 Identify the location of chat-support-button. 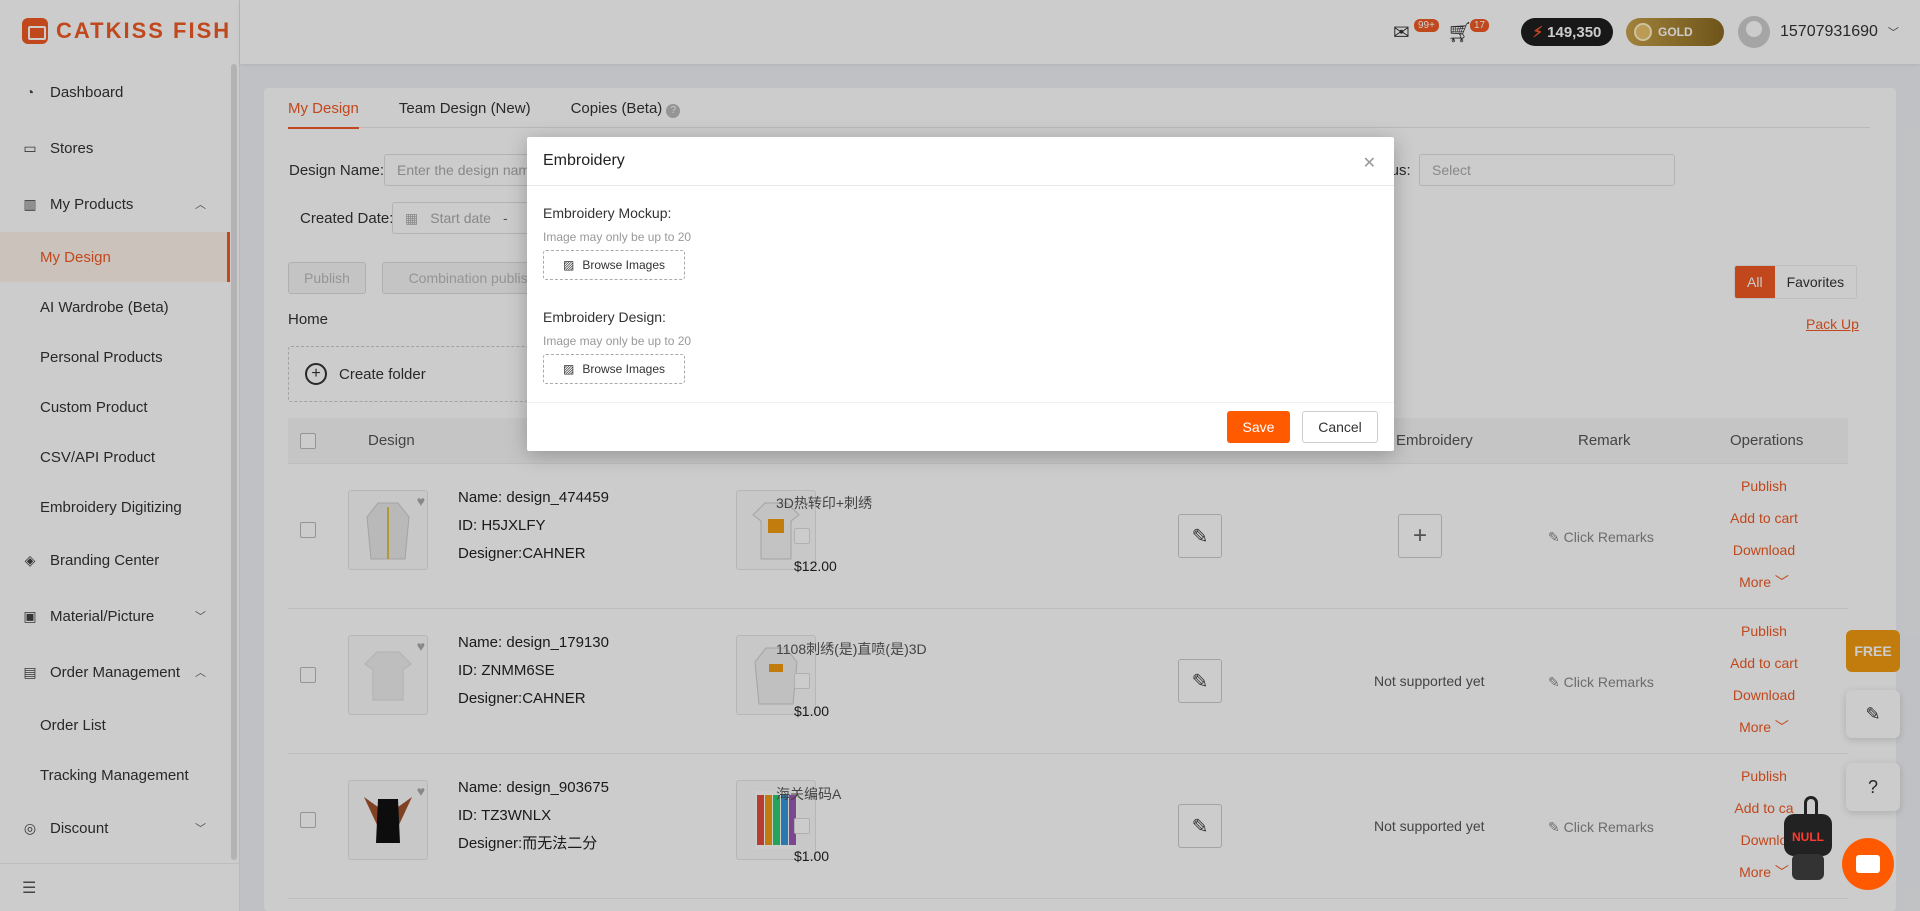
(1868, 864).